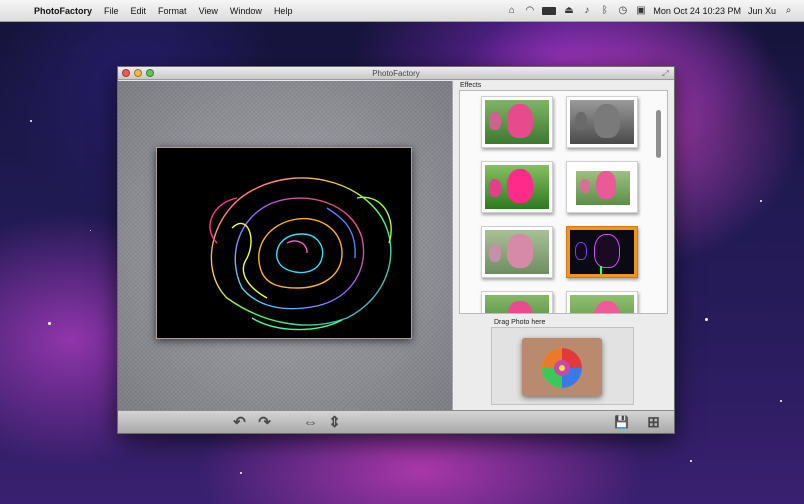 The height and width of the screenshot is (504, 804). Describe the element at coordinates (517, 252) in the screenshot. I see `effect-thumb-faded` at that location.